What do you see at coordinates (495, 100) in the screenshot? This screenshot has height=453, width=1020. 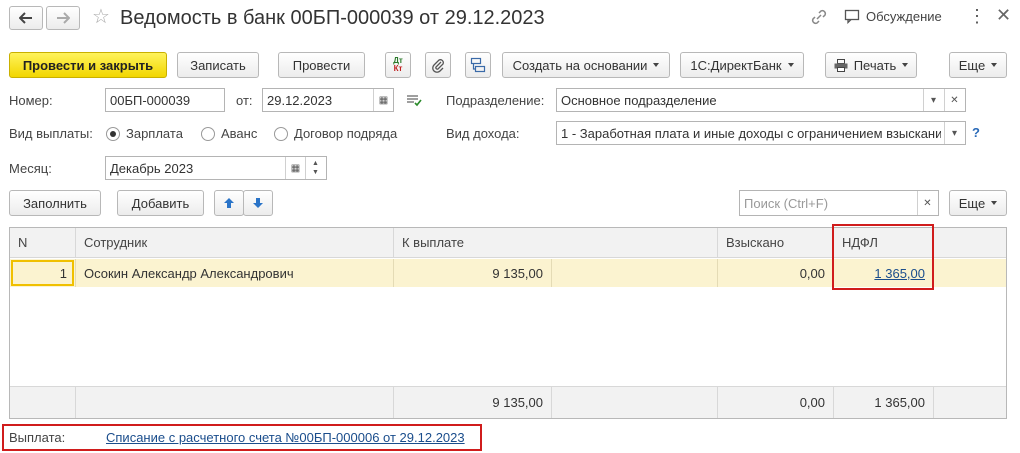 I see `department-label: Подразделение:` at bounding box center [495, 100].